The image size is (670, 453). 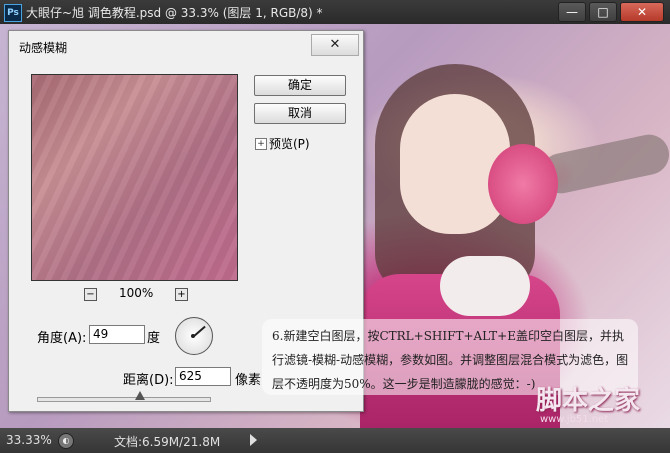 I want to click on minimize-button: —, so click(x=572, y=12).